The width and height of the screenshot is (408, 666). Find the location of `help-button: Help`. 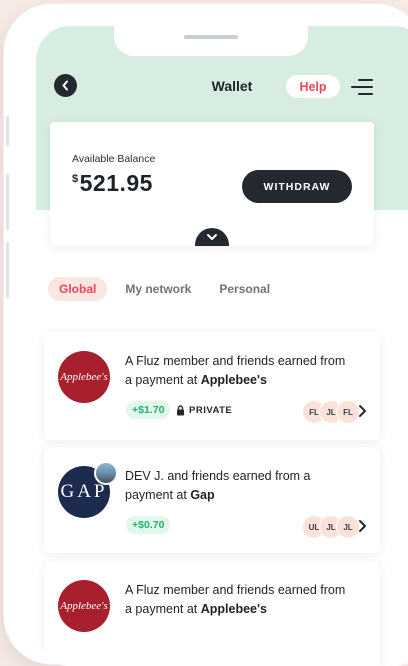

help-button: Help is located at coordinates (313, 86).